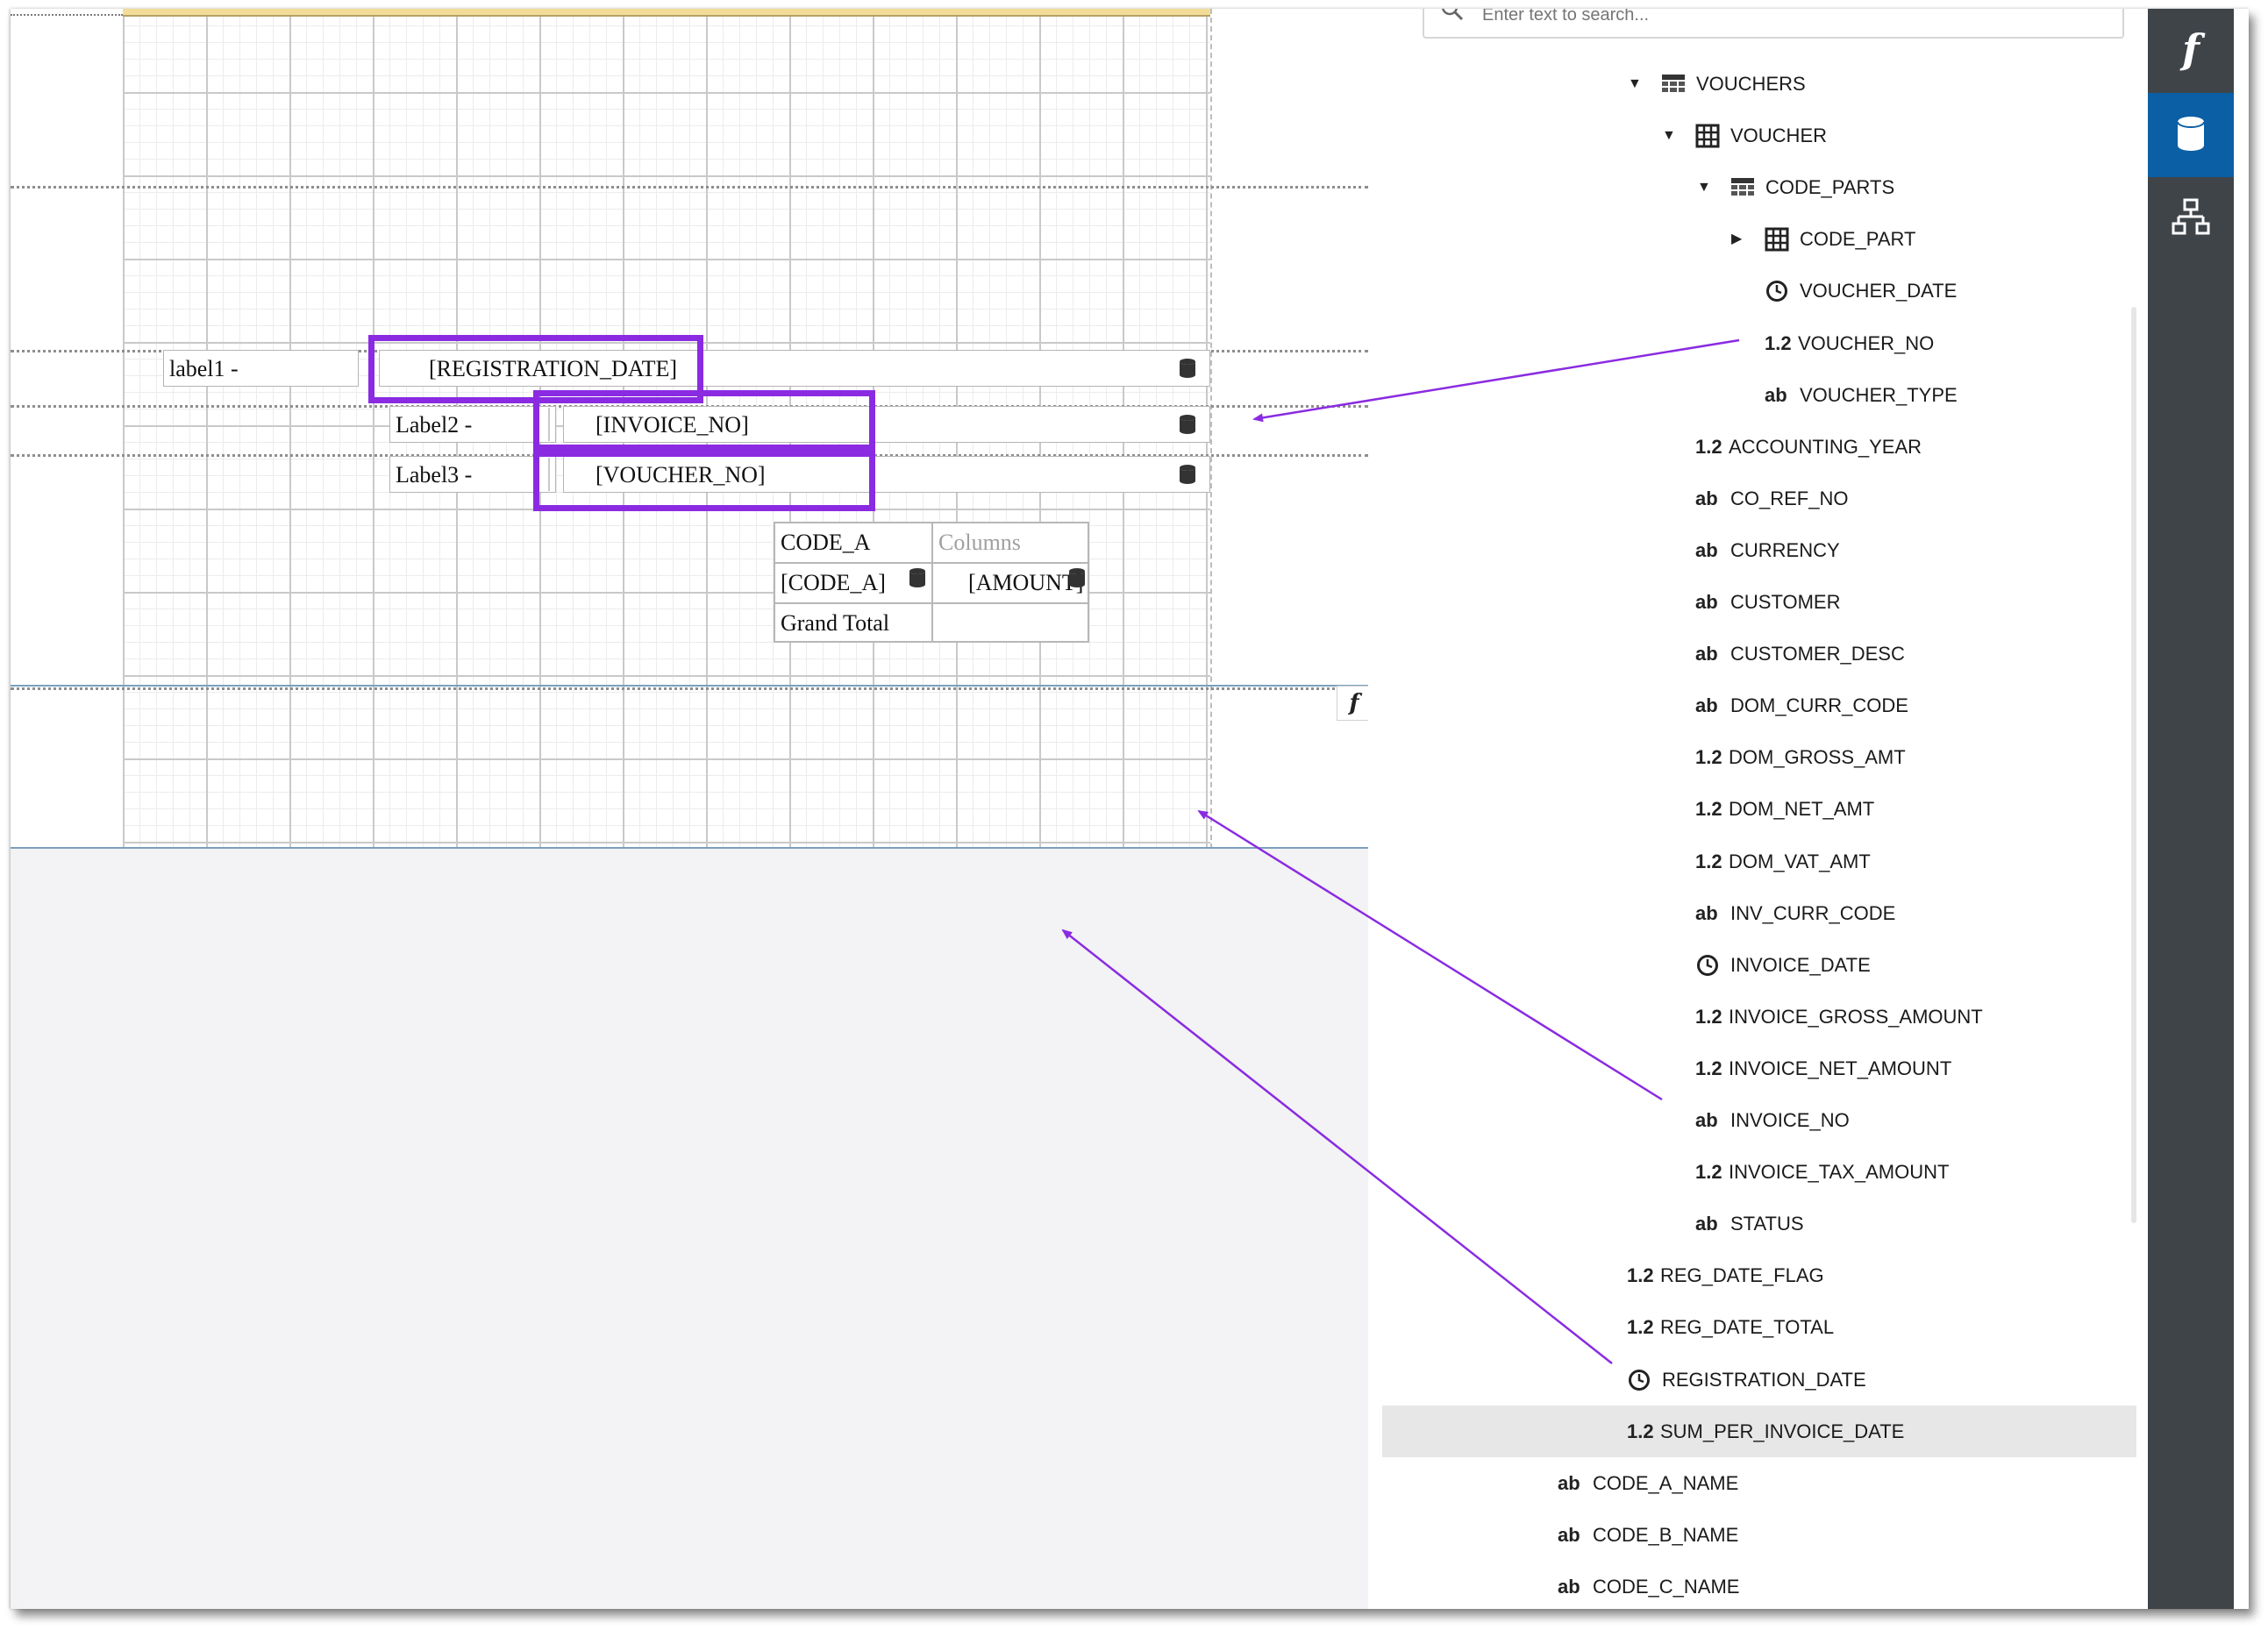  I want to click on crosstab-columns-header: Columns, so click(1010, 543).